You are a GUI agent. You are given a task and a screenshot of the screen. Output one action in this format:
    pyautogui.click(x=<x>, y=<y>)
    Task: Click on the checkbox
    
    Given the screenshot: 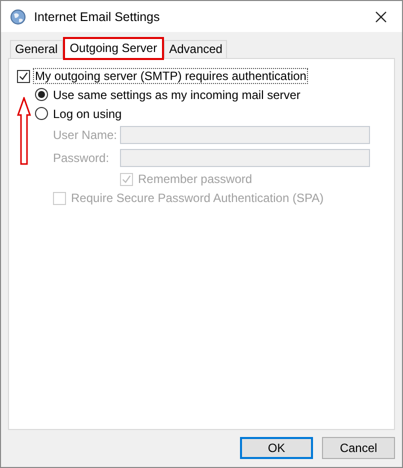 What is the action you would take?
    pyautogui.click(x=23, y=76)
    